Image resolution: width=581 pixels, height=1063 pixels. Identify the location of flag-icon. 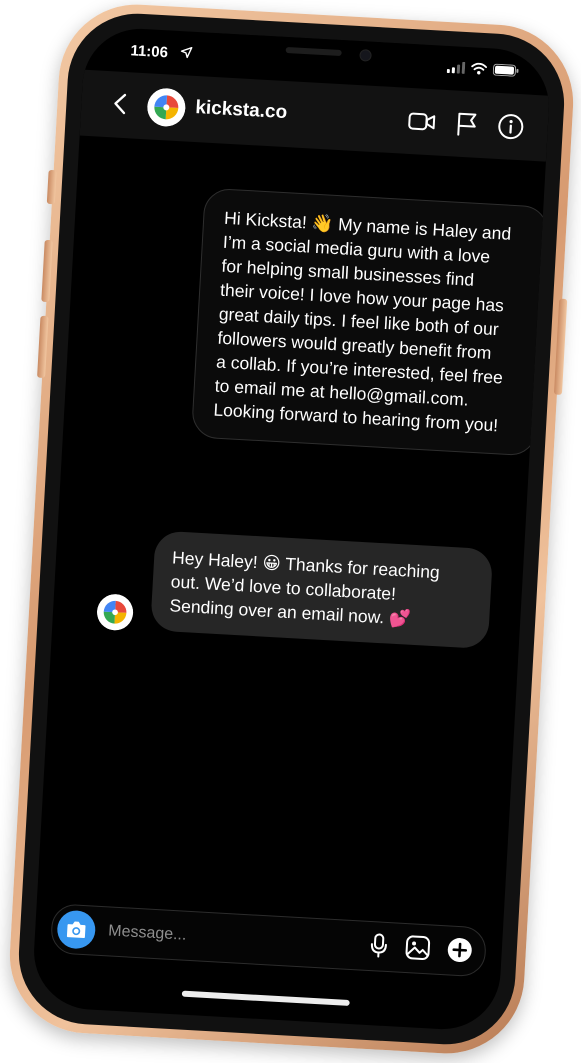
(467, 127).